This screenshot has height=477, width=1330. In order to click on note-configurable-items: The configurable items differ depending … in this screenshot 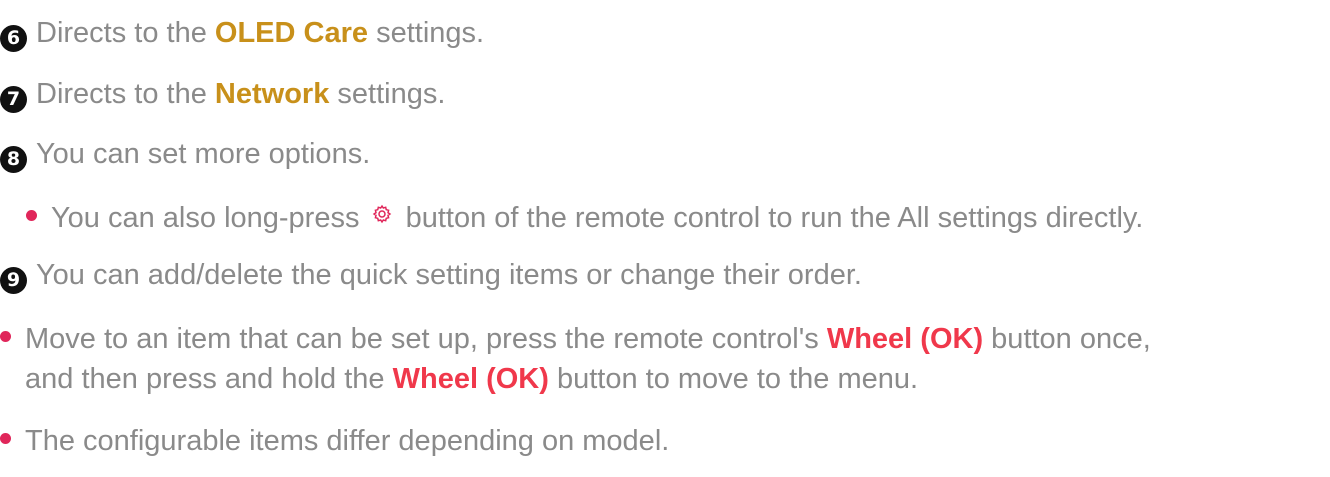, I will do `click(334, 441)`.